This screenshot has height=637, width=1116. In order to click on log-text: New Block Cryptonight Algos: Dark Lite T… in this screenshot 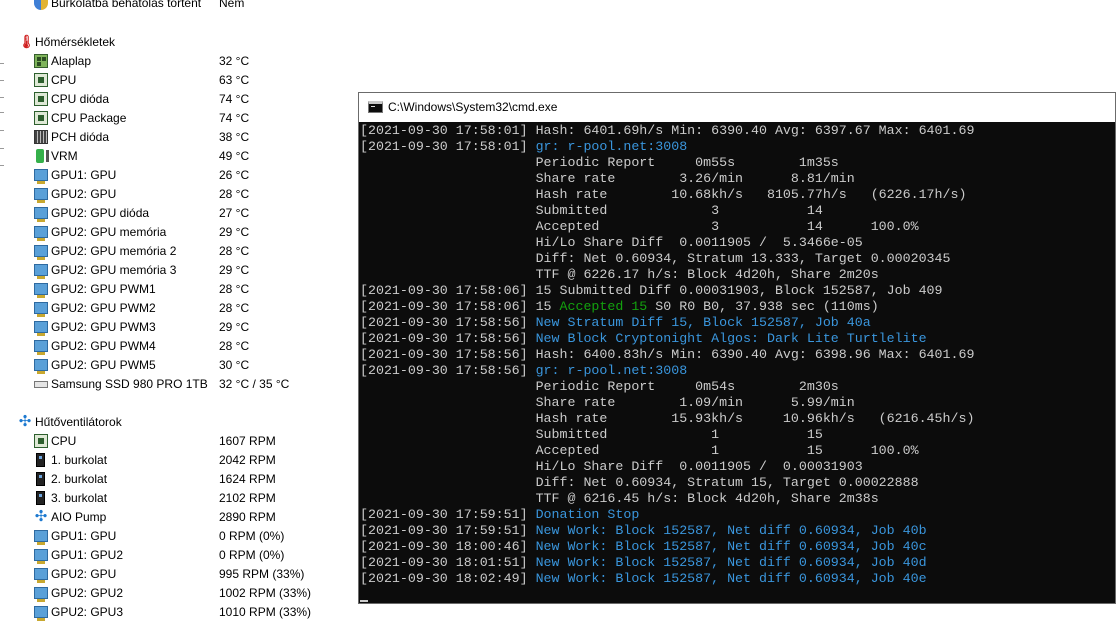, I will do `click(731, 338)`.